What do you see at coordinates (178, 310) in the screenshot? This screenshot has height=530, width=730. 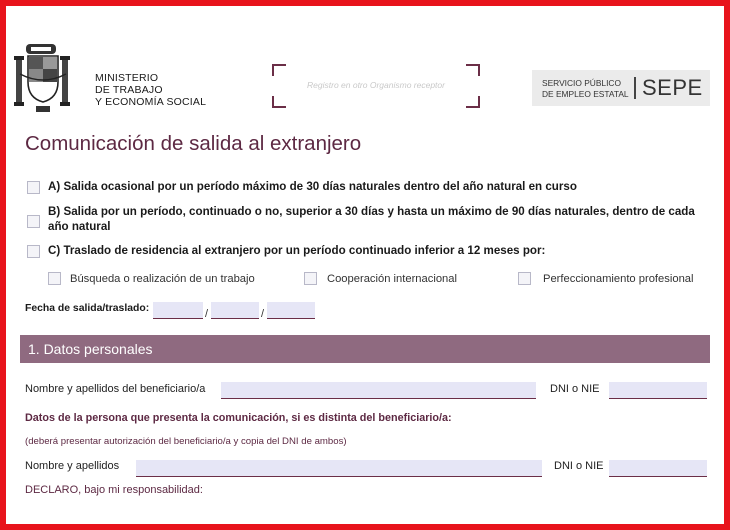 I see `date-day-field` at bounding box center [178, 310].